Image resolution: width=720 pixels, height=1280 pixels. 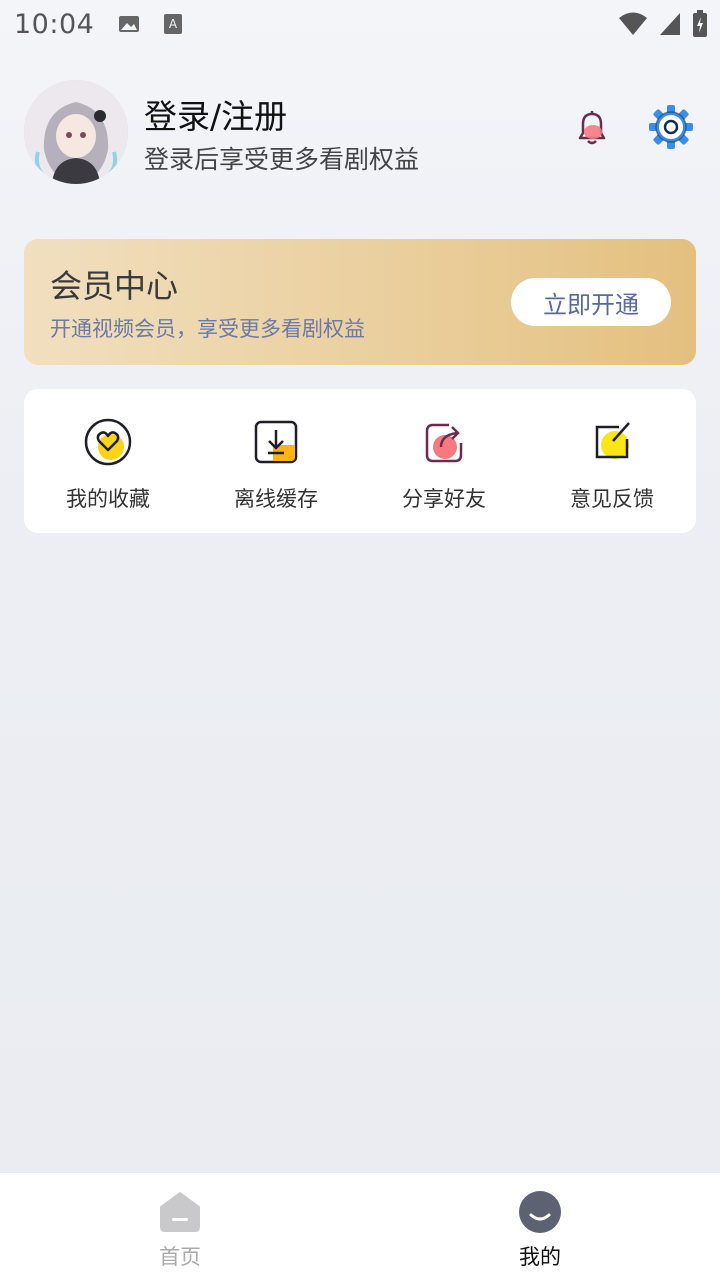 What do you see at coordinates (700, 23) in the screenshot?
I see `battery-icon` at bounding box center [700, 23].